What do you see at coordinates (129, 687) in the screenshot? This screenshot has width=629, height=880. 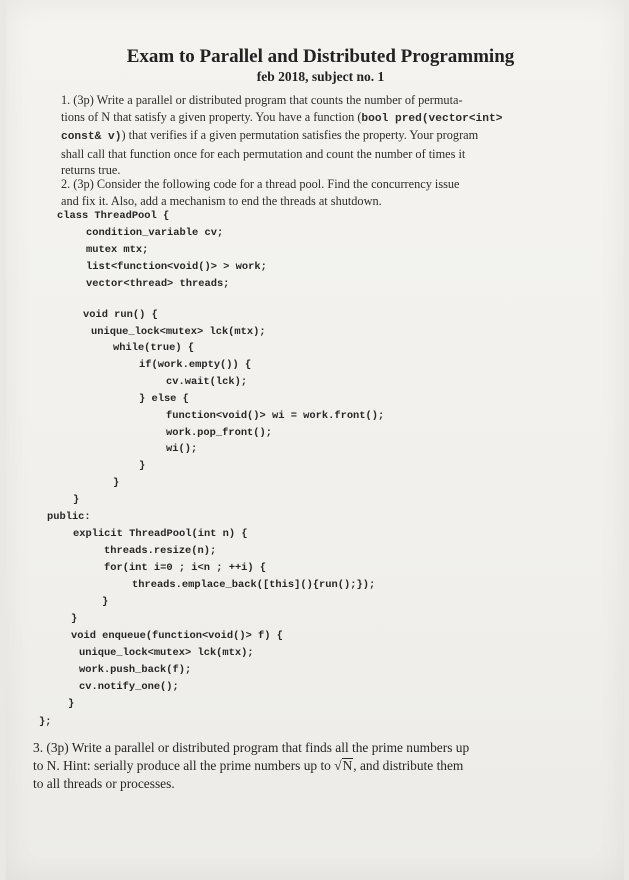 I see `code-line: cv.notify_one();` at bounding box center [129, 687].